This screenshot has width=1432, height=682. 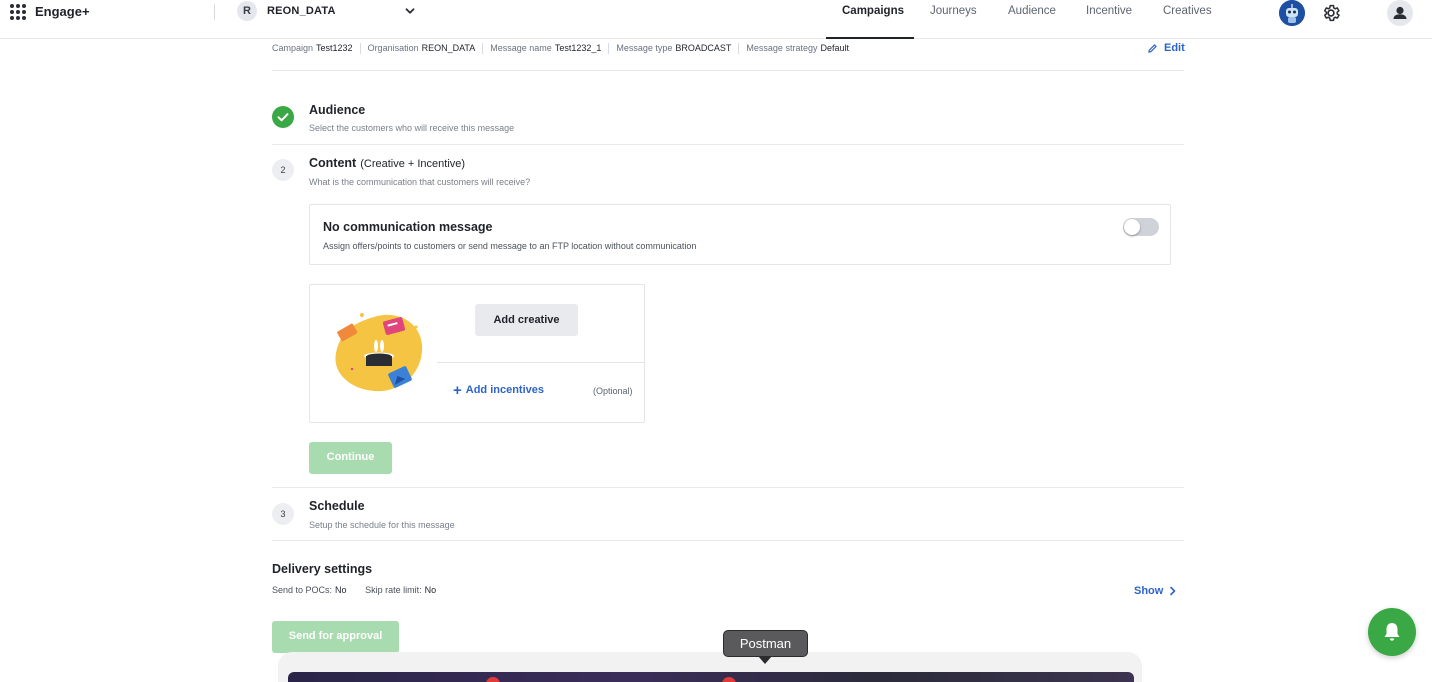 I want to click on add-creative-button: Add creative, so click(x=526, y=320).